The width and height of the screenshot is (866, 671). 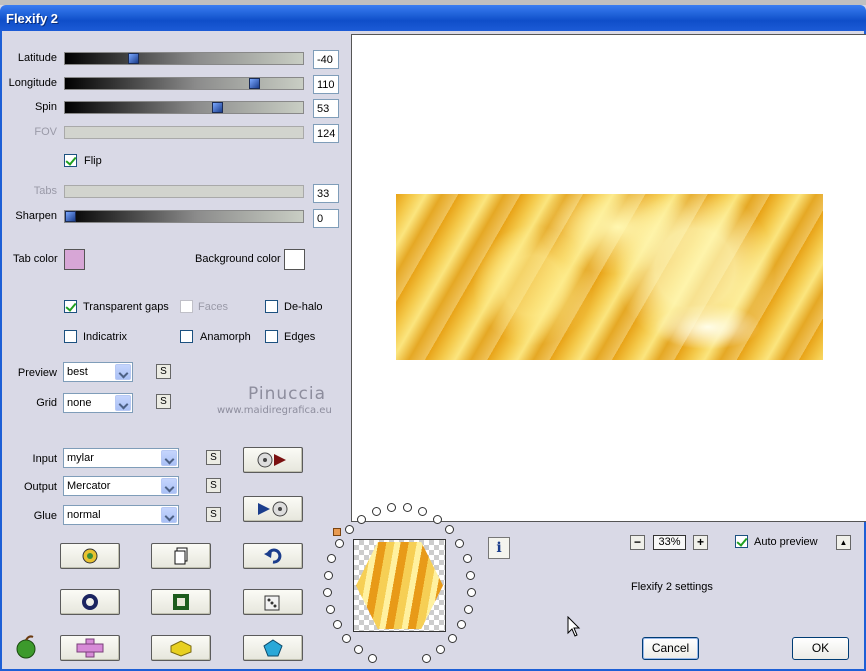 What do you see at coordinates (163, 401) in the screenshot?
I see `grid-s-button: S` at bounding box center [163, 401].